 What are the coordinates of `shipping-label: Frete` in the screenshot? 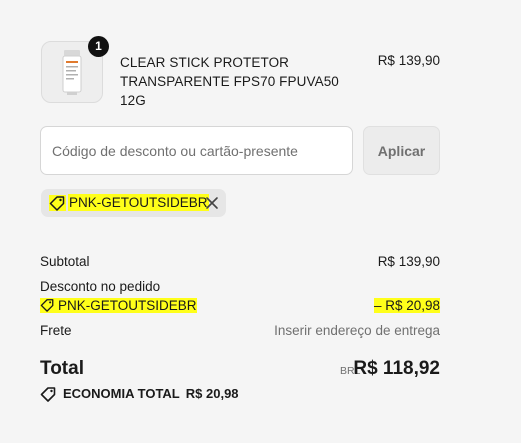 It's located at (56, 330).